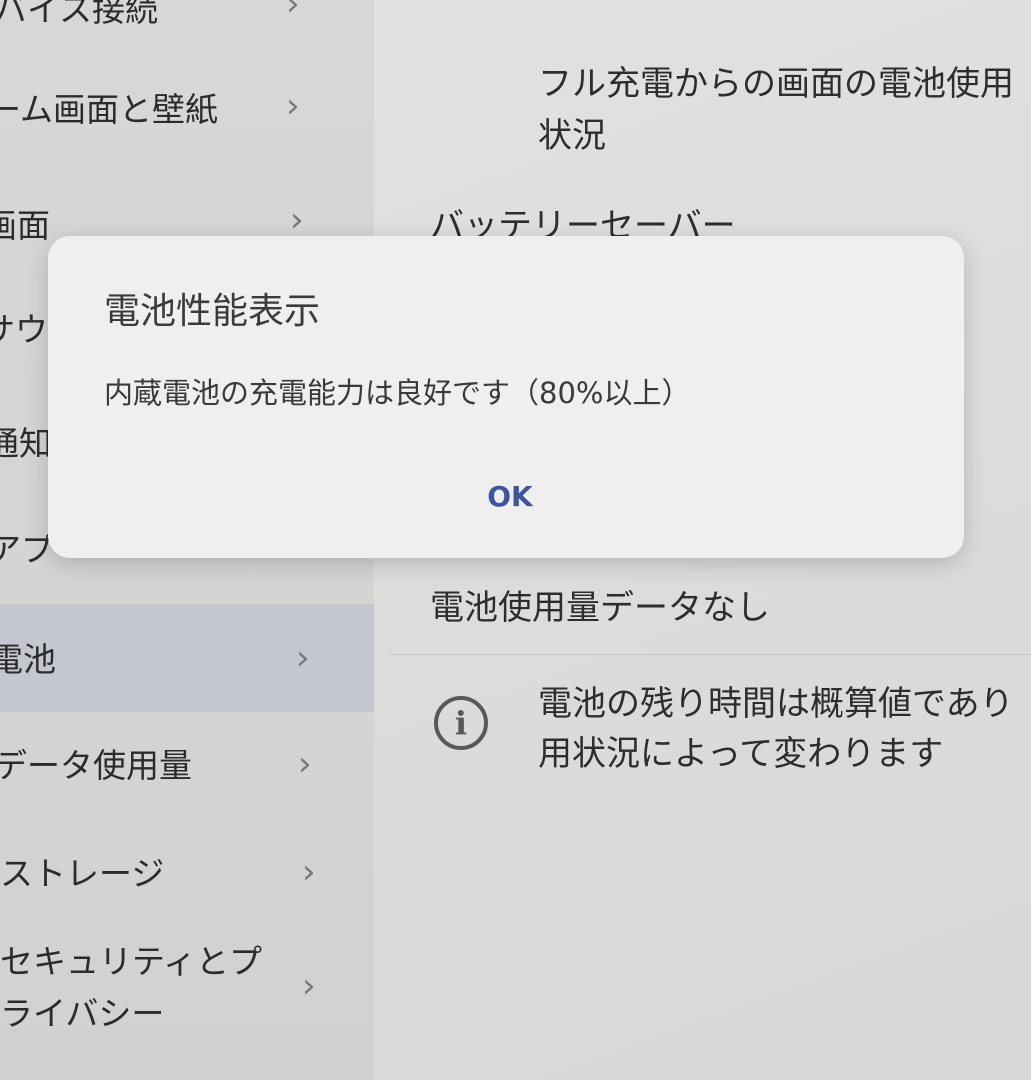  Describe the element at coordinates (212, 311) in the screenshot. I see `dialog-title: 電池性能表示` at that location.